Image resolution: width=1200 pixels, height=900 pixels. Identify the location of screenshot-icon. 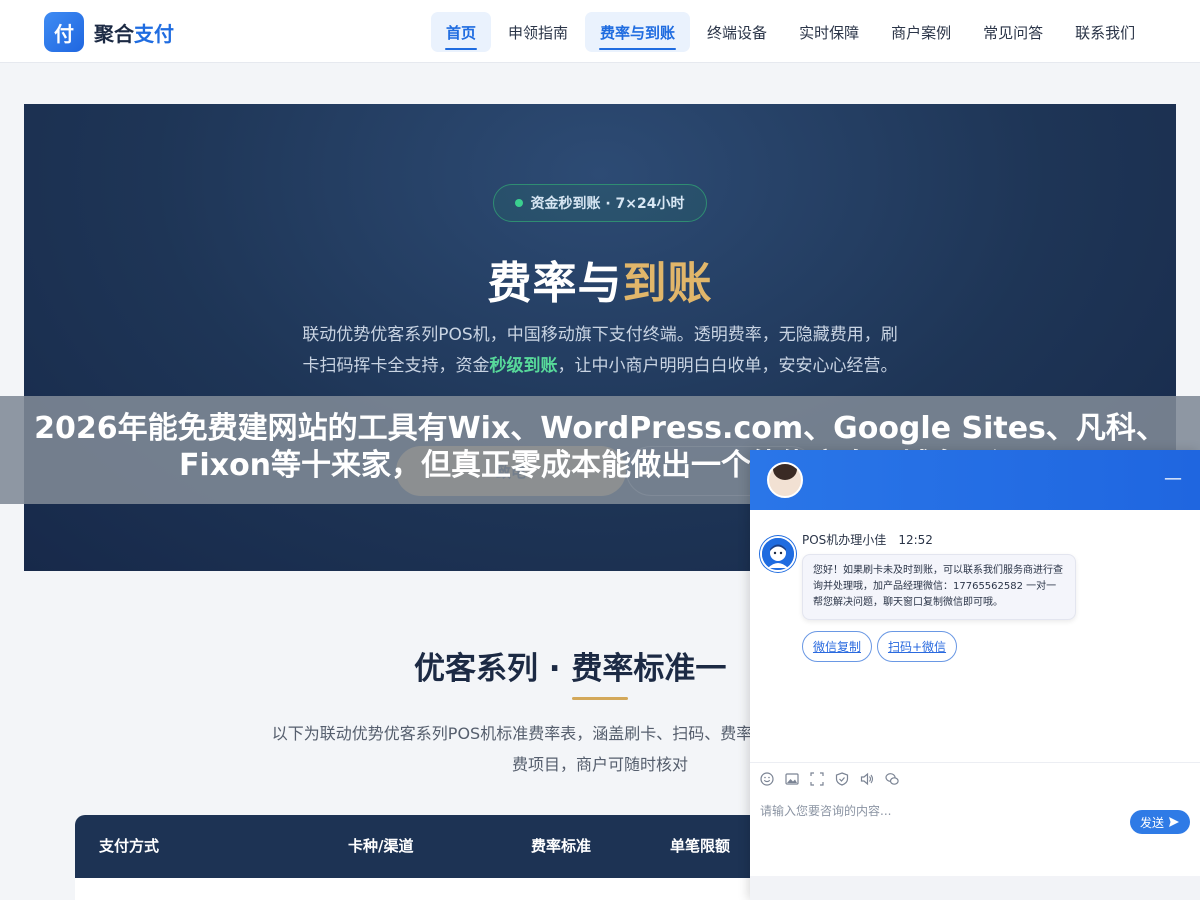
(817, 778).